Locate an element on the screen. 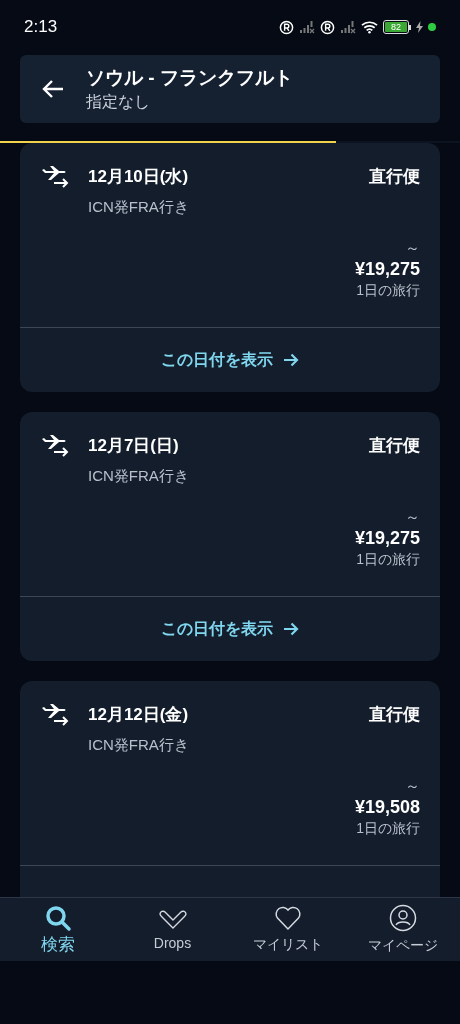  wifi-icon is located at coordinates (369, 27).